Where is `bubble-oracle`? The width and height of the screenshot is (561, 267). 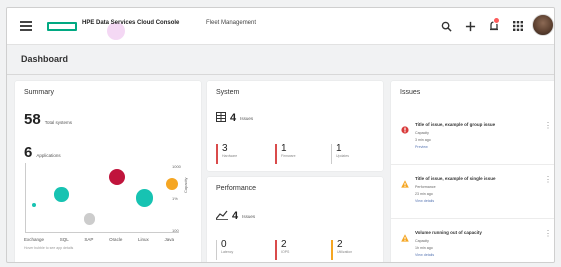 bubble-oracle is located at coordinates (116, 177).